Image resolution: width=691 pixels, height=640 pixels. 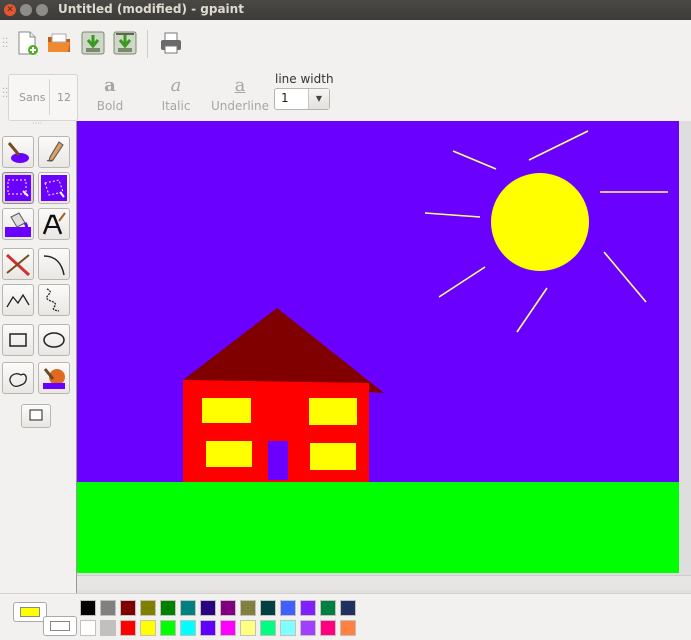 I want to click on door, so click(x=278, y=460).